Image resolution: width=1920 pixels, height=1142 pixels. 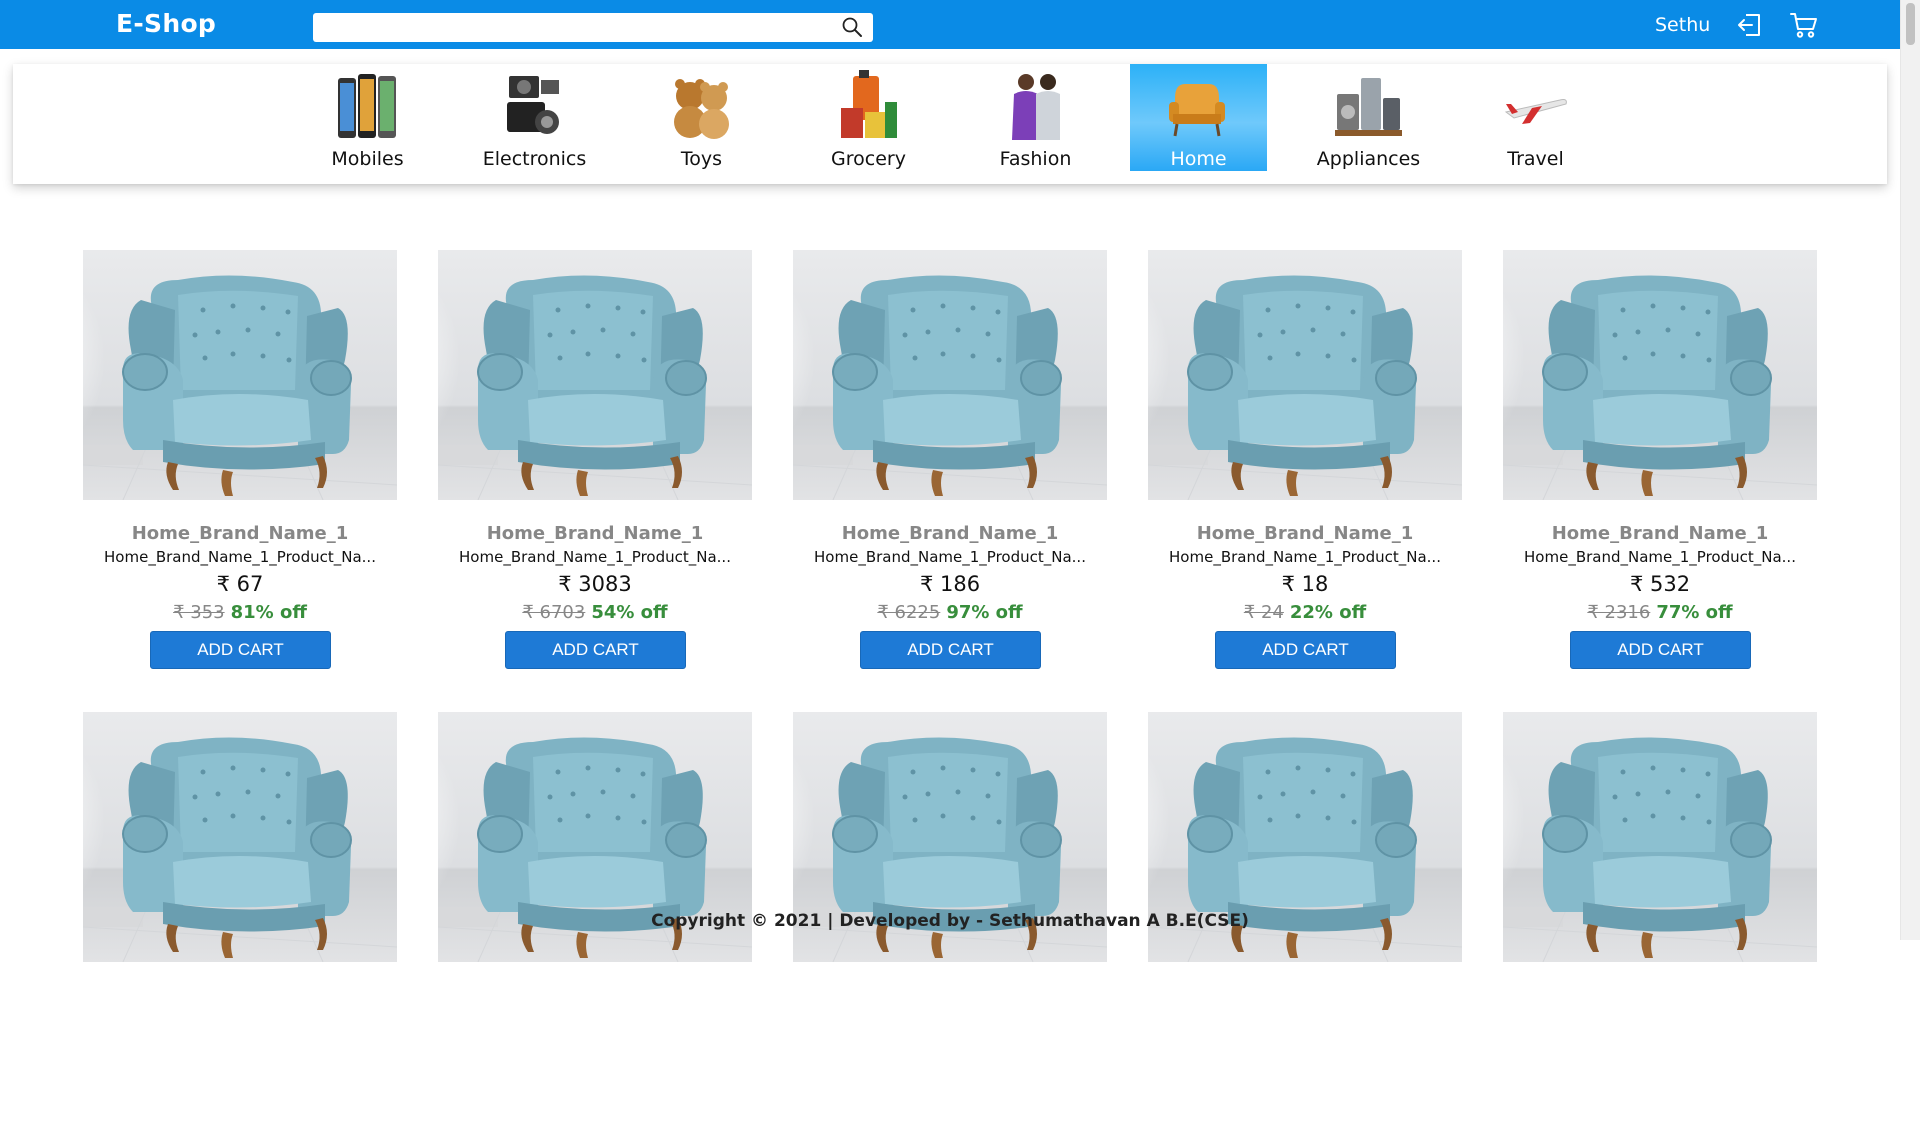 What do you see at coordinates (1328, 612) in the screenshot?
I see `discount-badge: 22% off` at bounding box center [1328, 612].